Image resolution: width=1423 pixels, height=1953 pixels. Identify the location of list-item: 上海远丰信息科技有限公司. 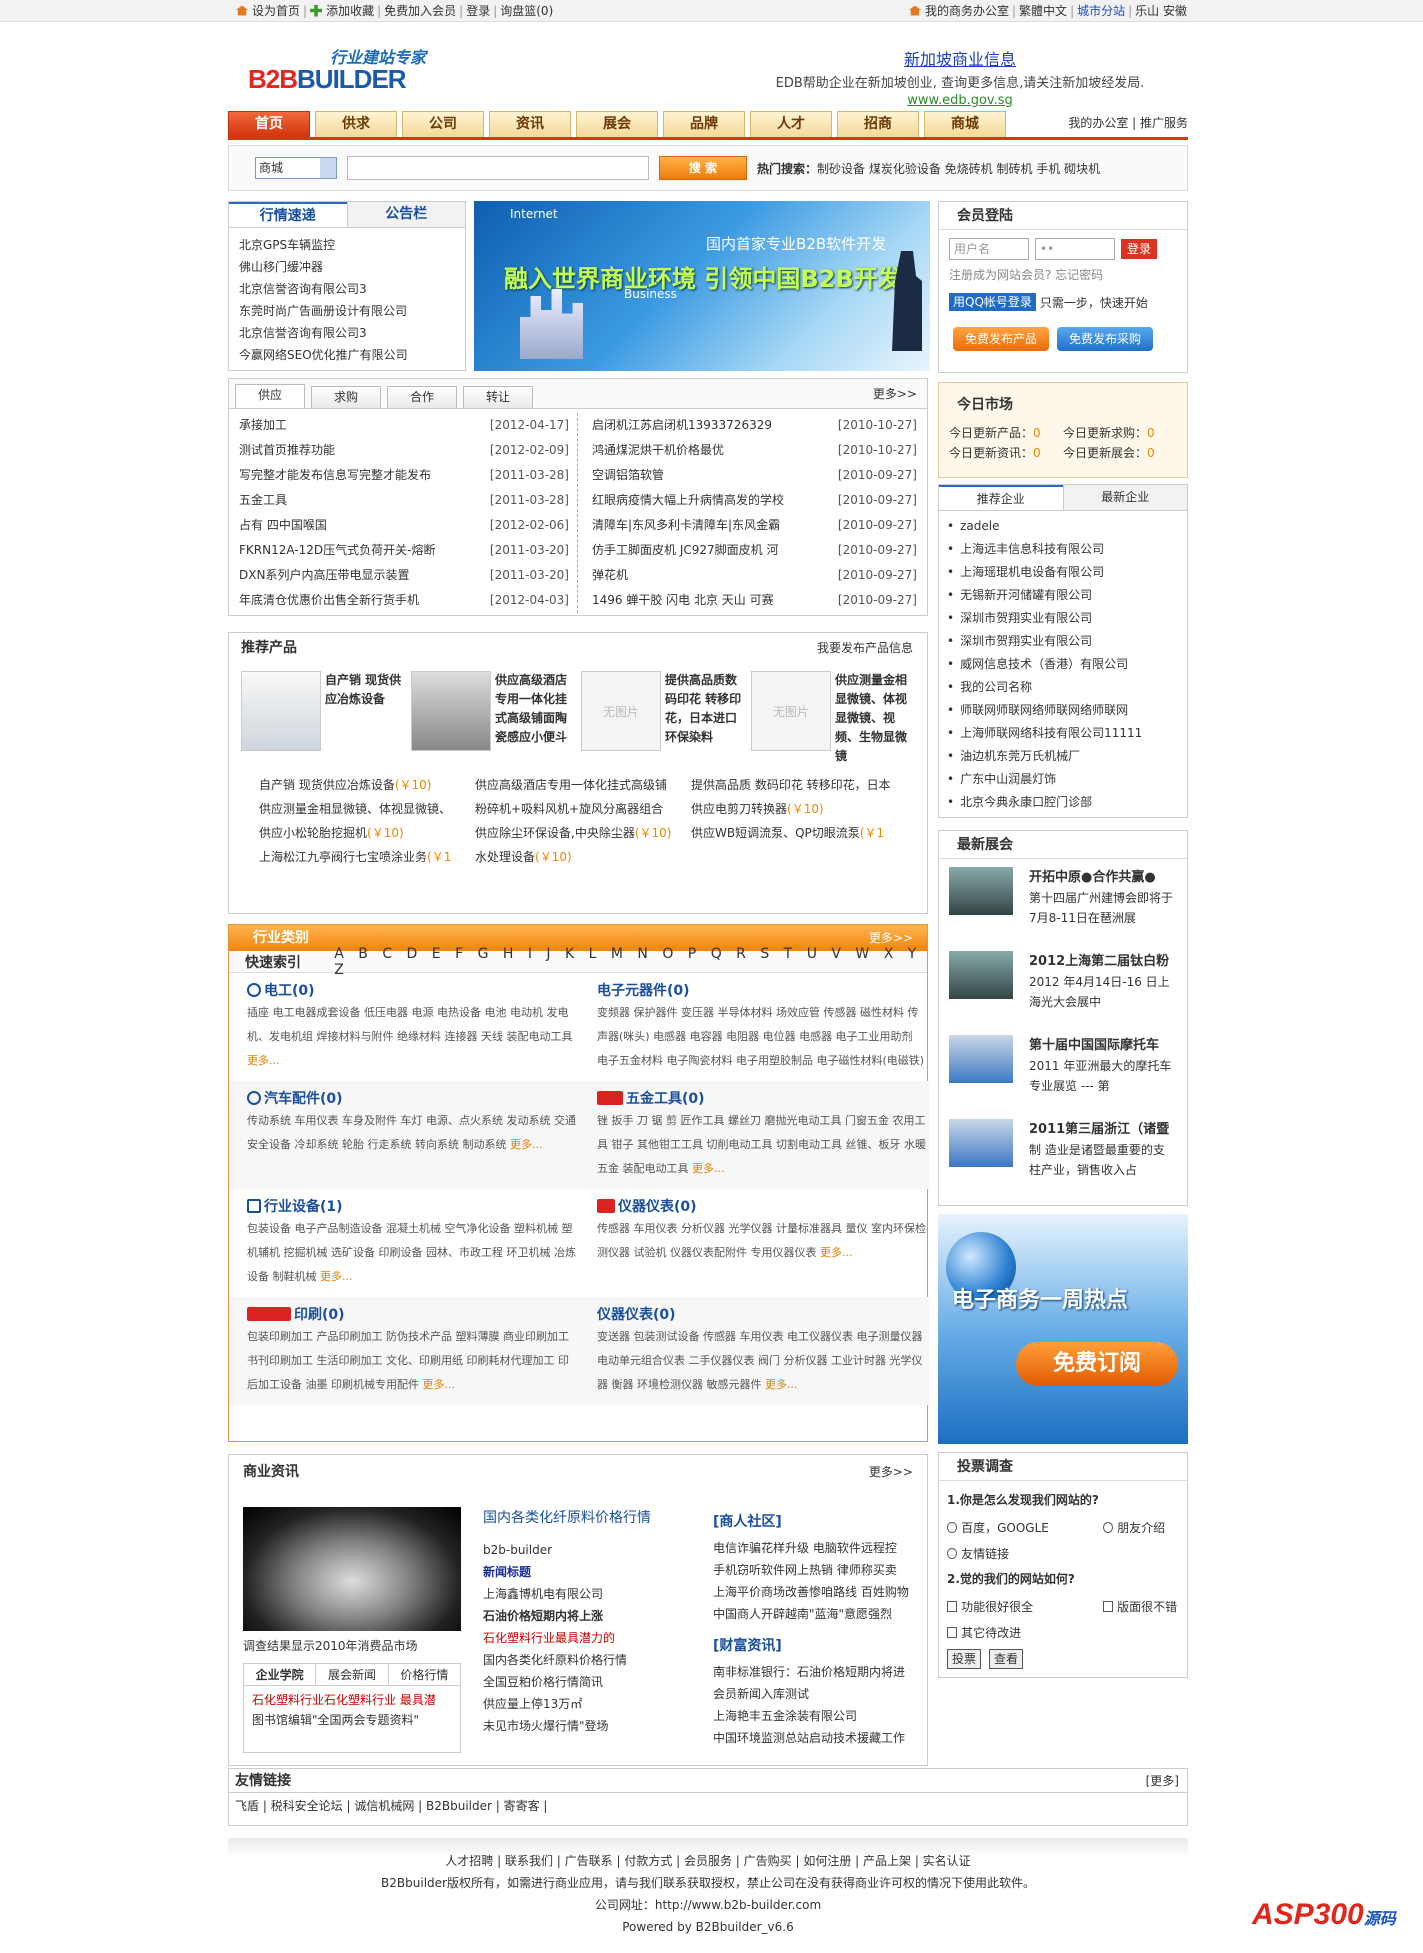
(1063, 549).